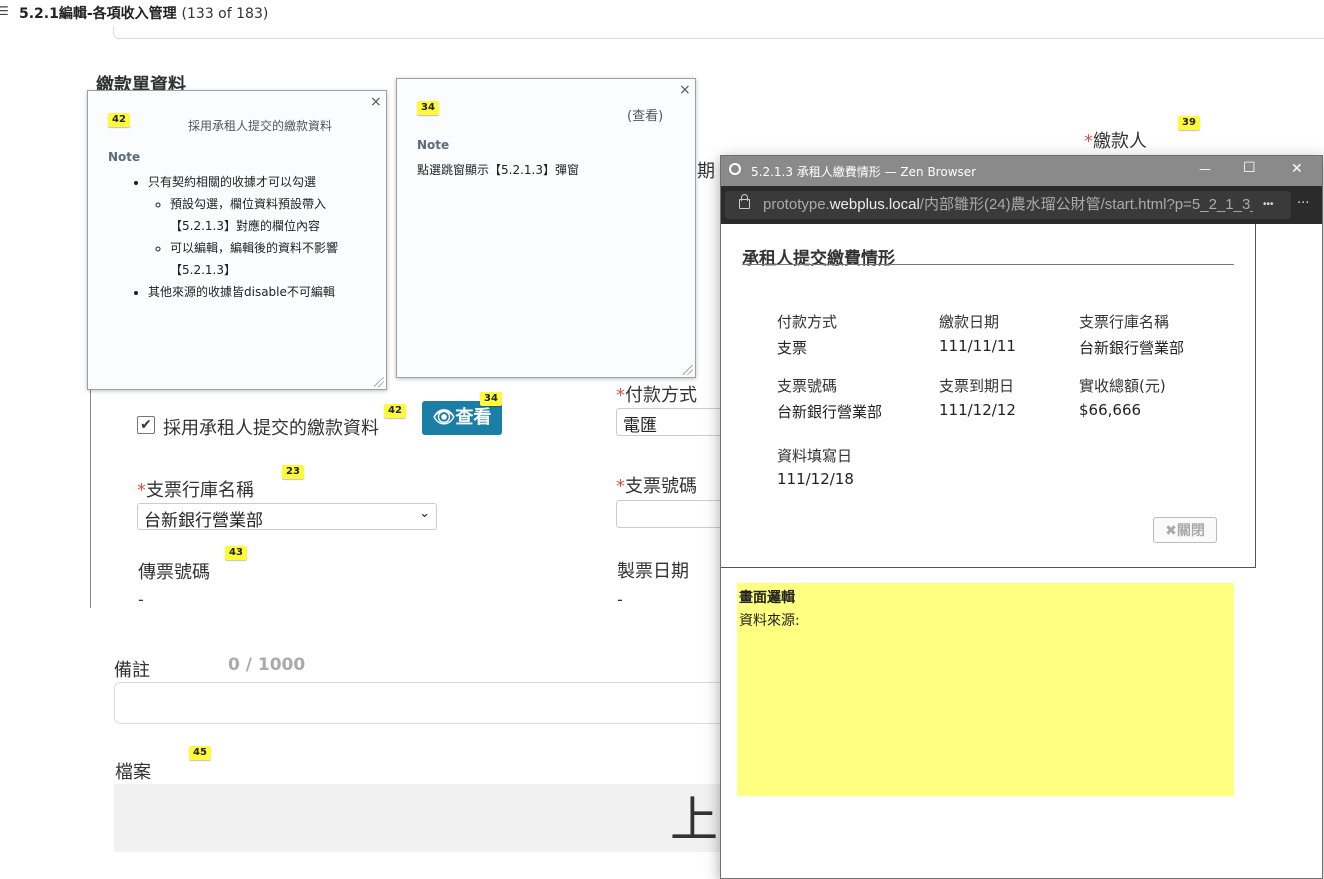 The height and width of the screenshot is (879, 1324). What do you see at coordinates (815, 479) in the screenshot?
I see `field-value: 111/12/18` at bounding box center [815, 479].